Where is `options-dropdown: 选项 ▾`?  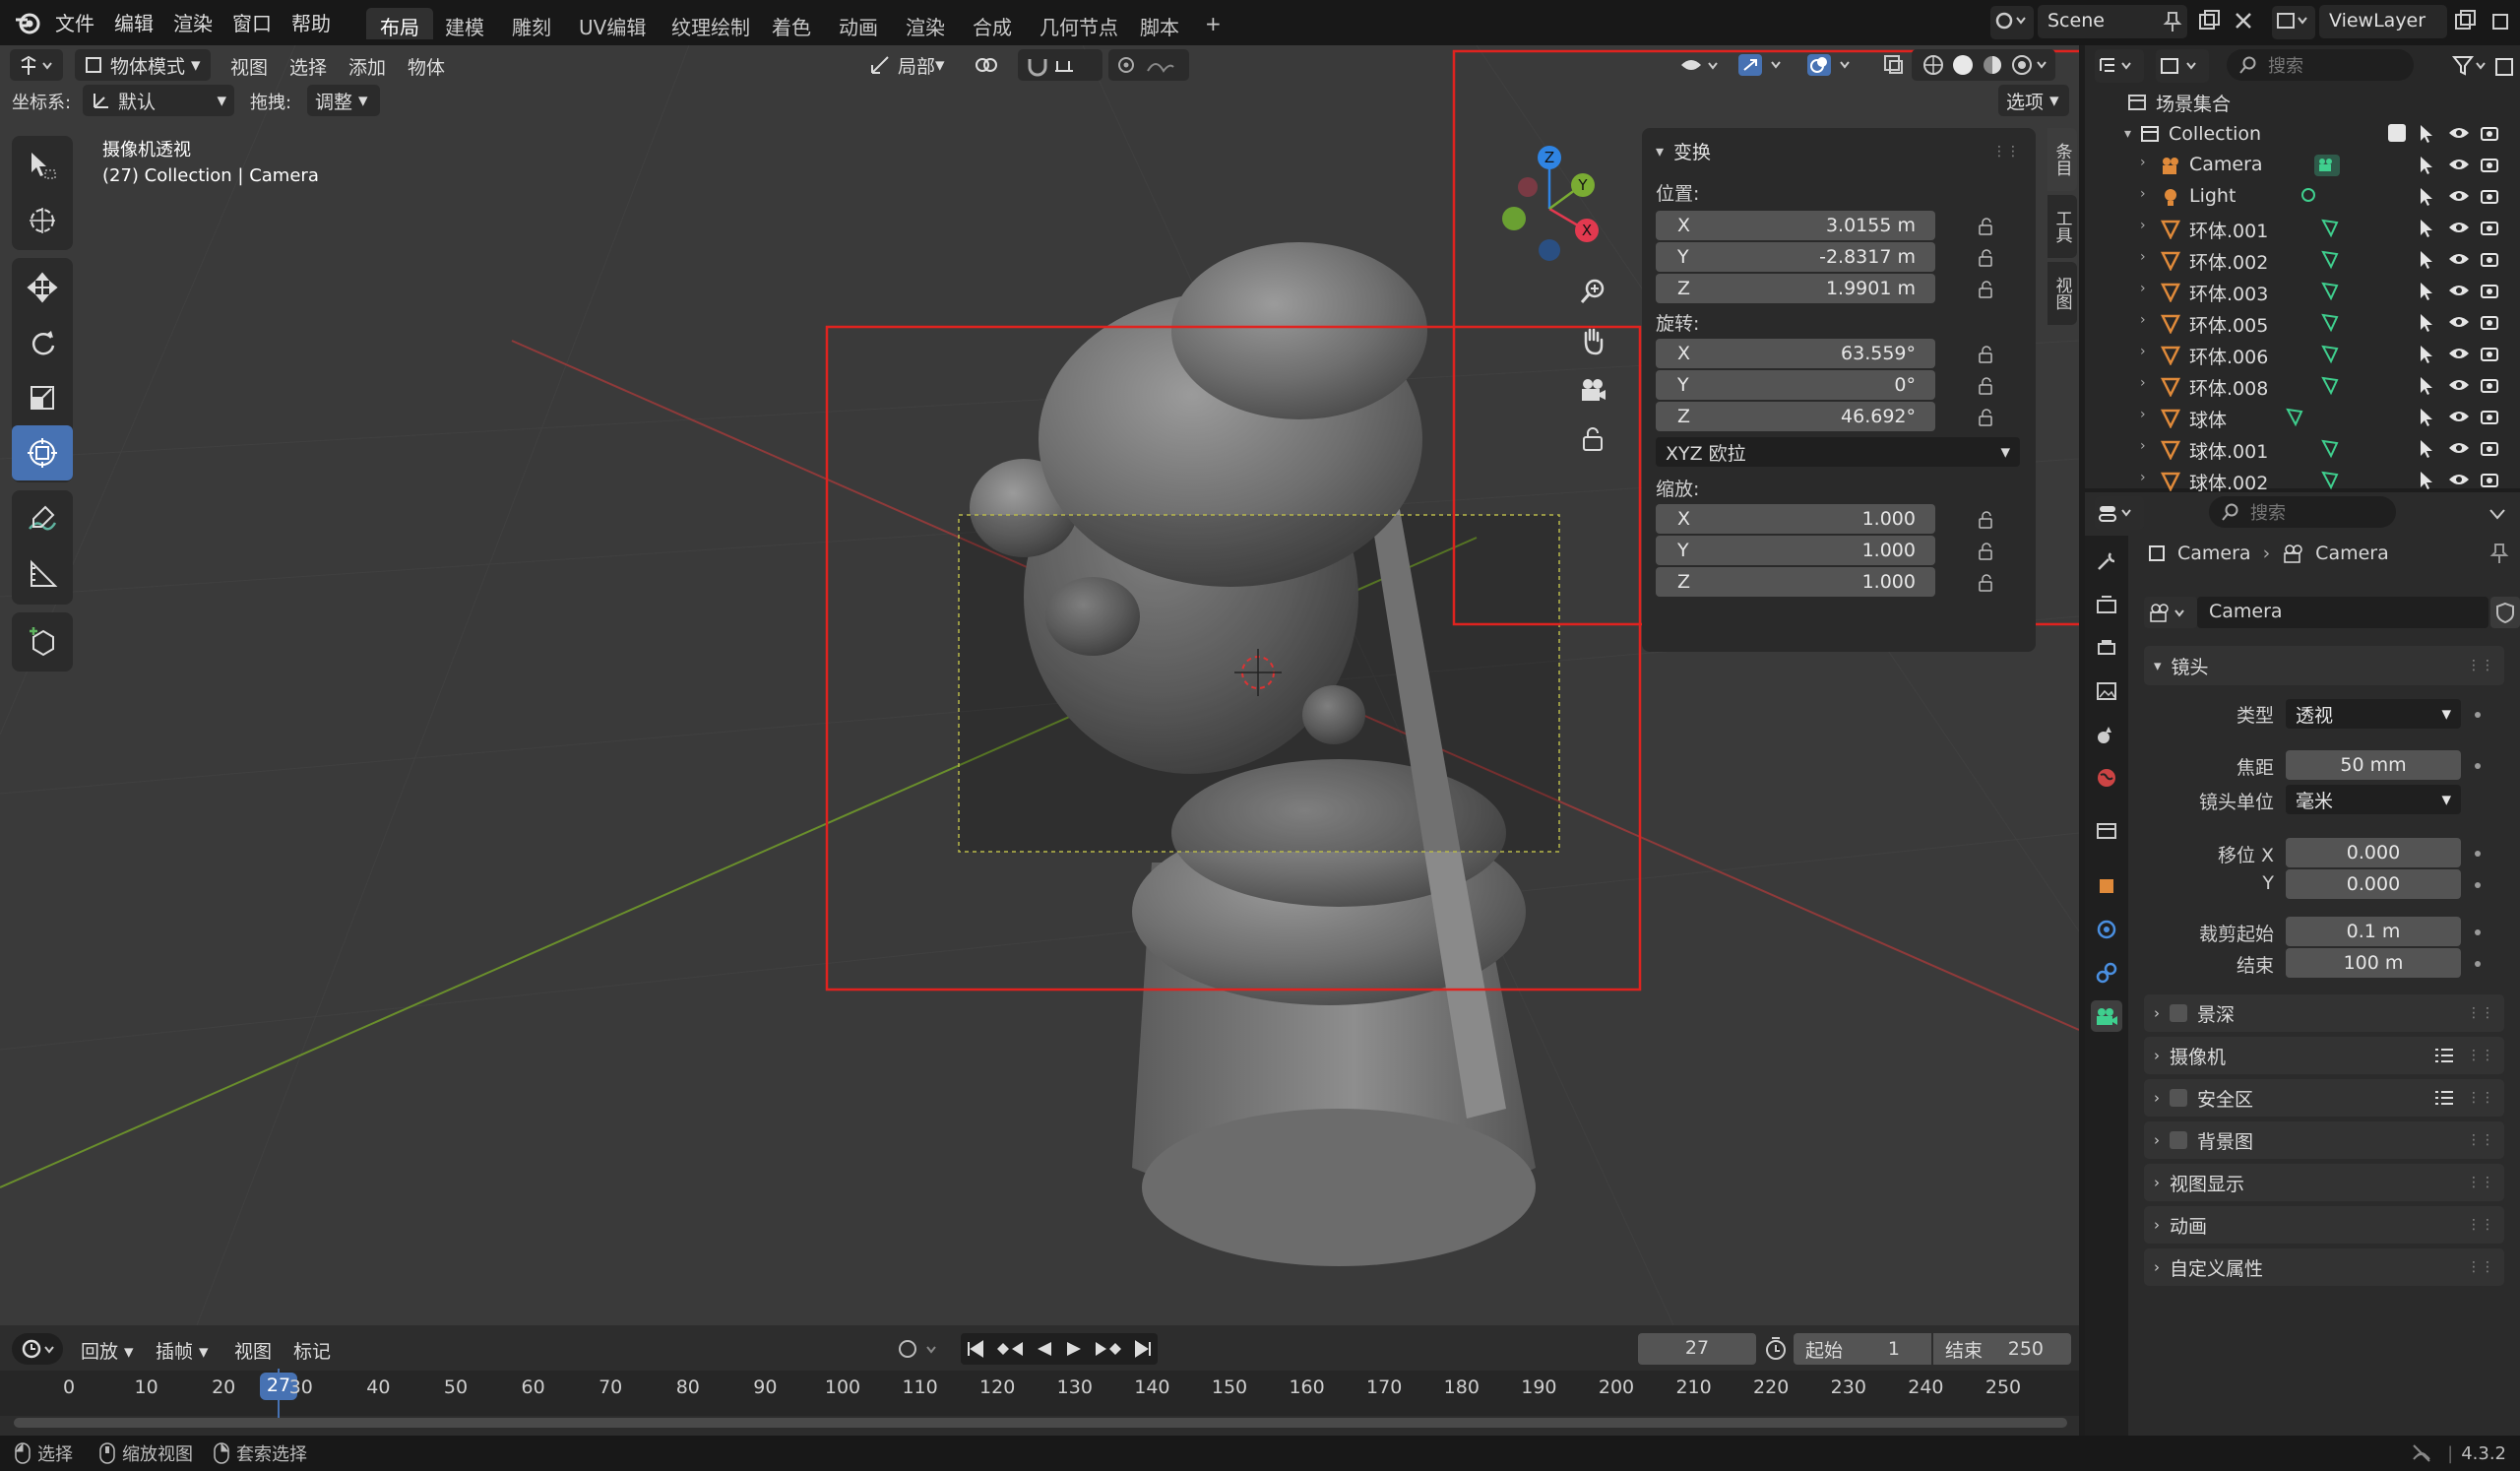 options-dropdown: 选项 ▾ is located at coordinates (2033, 100).